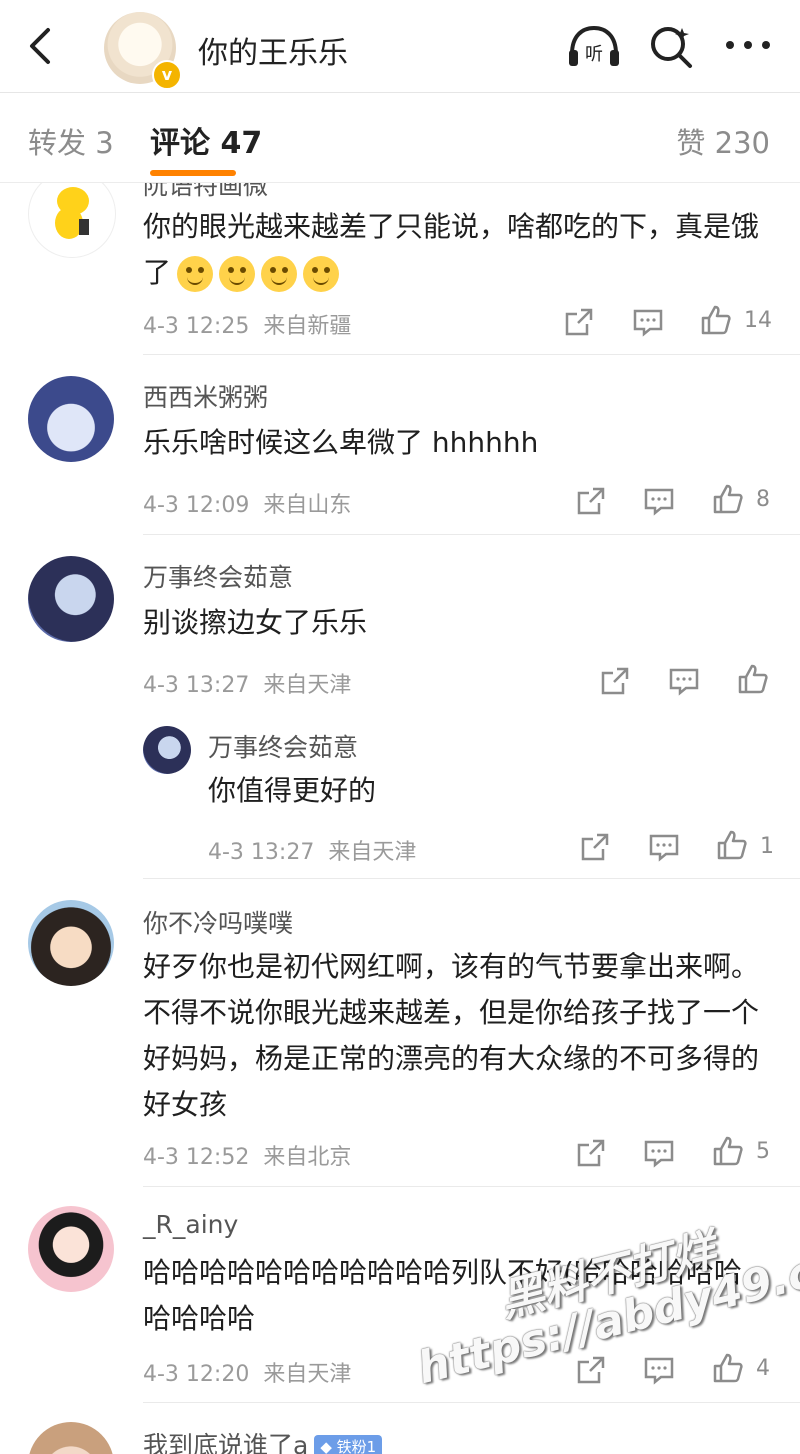 This screenshot has height=1454, width=800. What do you see at coordinates (190, 1224) in the screenshot?
I see `username: _R_ainy` at bounding box center [190, 1224].